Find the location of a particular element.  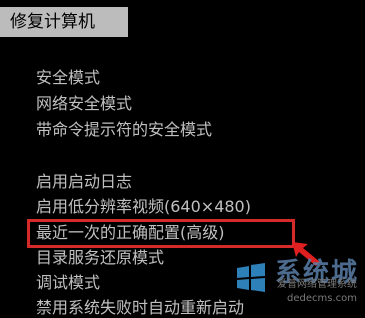

windows-logo-icon is located at coordinates (251, 277).